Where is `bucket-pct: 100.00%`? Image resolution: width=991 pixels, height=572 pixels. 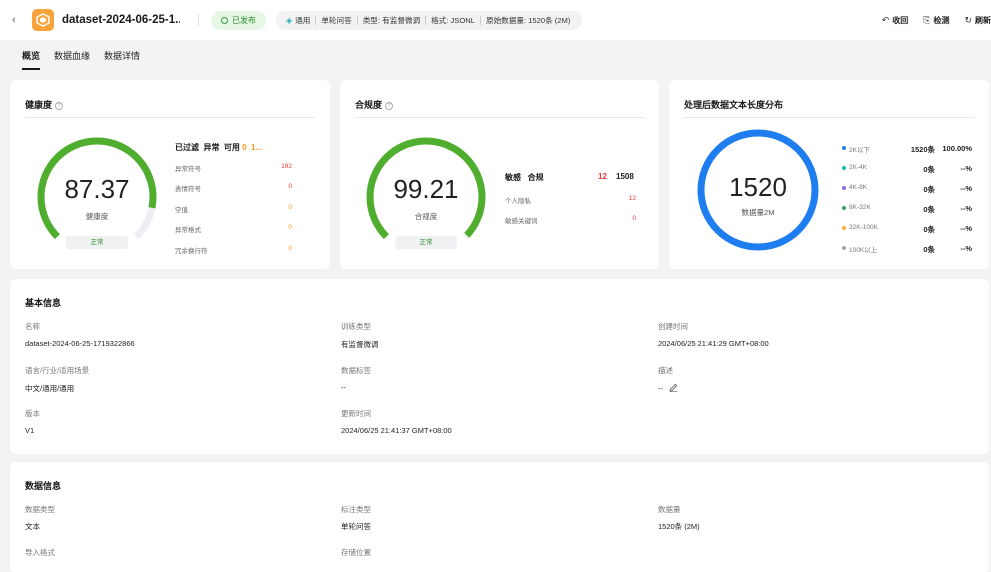 bucket-pct: 100.00% is located at coordinates (957, 148).